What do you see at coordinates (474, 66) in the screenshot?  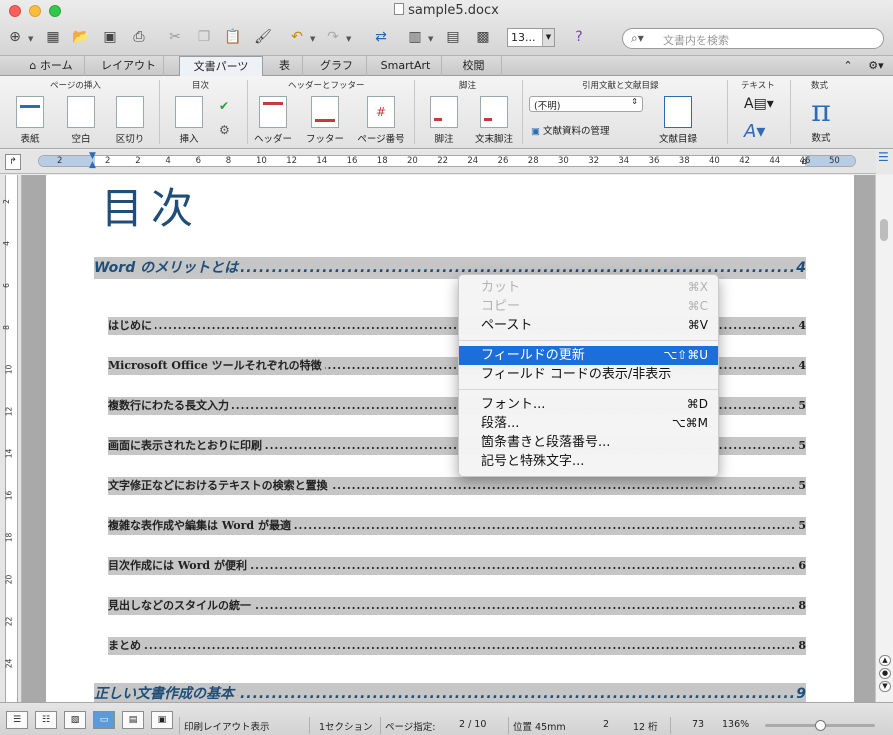 I see `tab-review: 校閲` at bounding box center [474, 66].